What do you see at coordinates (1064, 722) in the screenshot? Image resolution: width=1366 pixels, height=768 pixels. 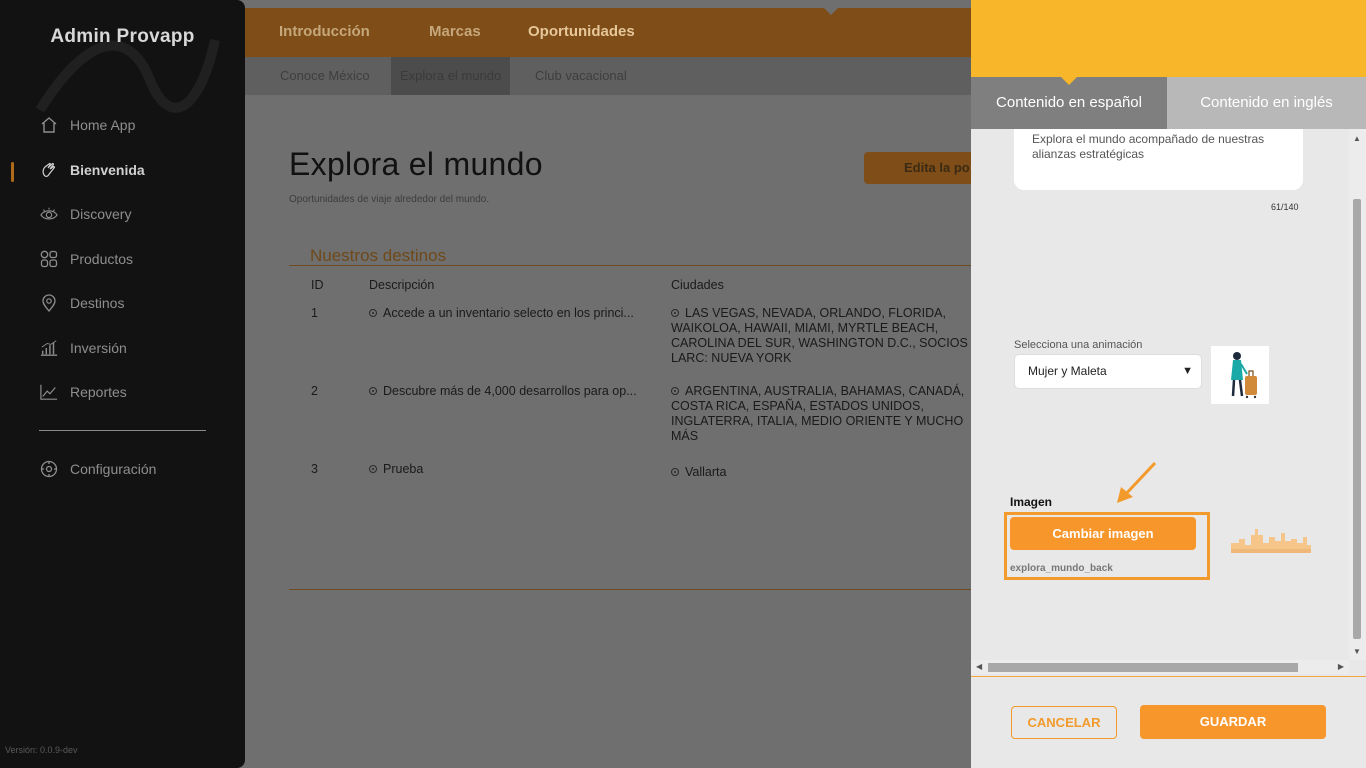 I see `cancel-button: CANCELAR` at bounding box center [1064, 722].